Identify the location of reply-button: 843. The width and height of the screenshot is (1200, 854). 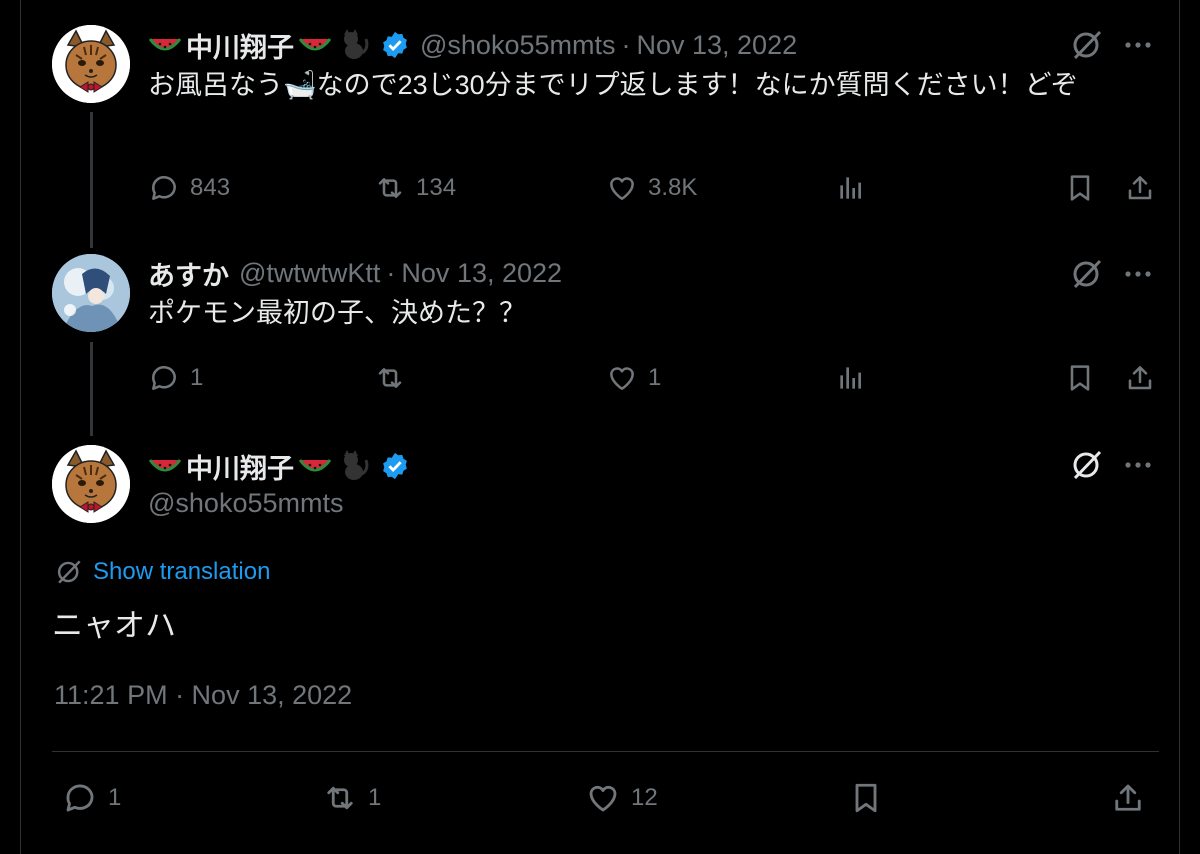
(189, 188).